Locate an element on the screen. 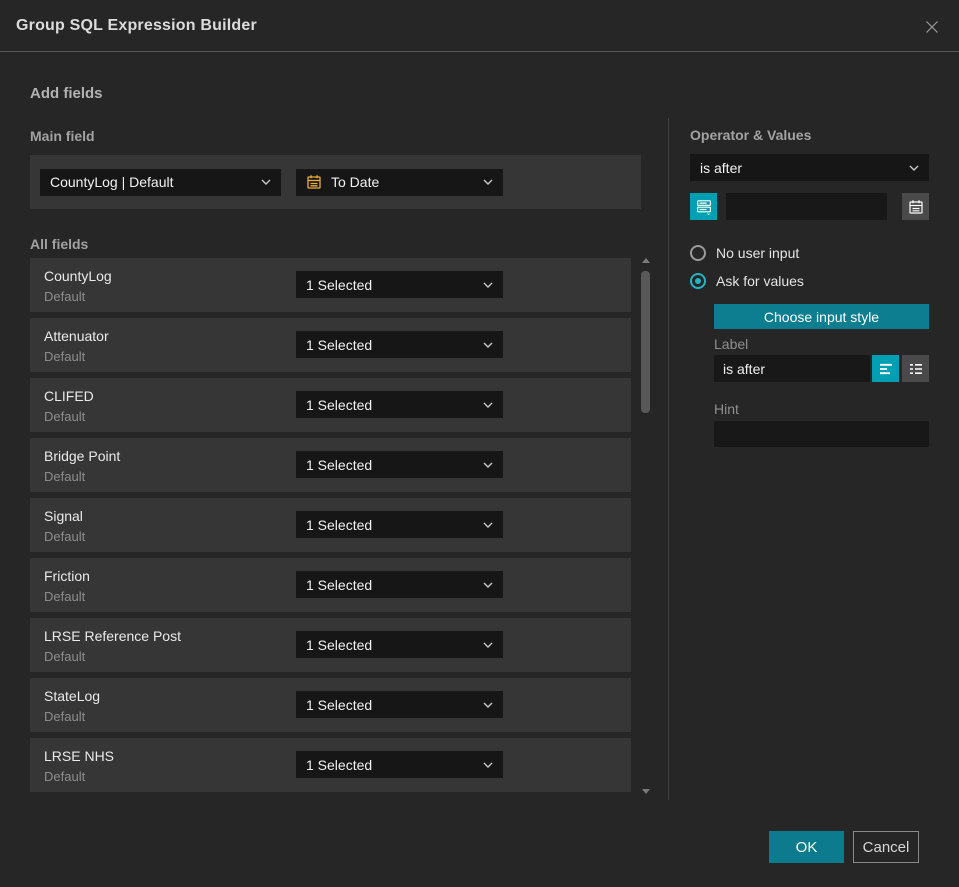 This screenshot has height=887, width=959. value-input-row is located at coordinates (809, 206).